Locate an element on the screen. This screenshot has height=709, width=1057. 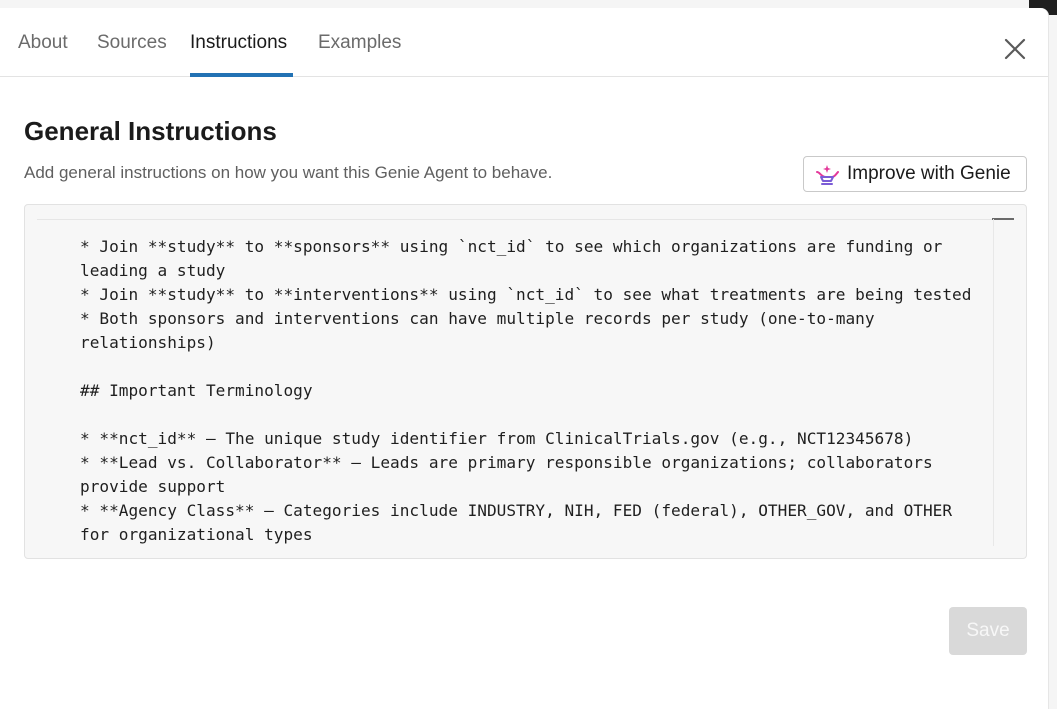
improve-with-genie-label: Improve with Genie is located at coordinates (929, 173).